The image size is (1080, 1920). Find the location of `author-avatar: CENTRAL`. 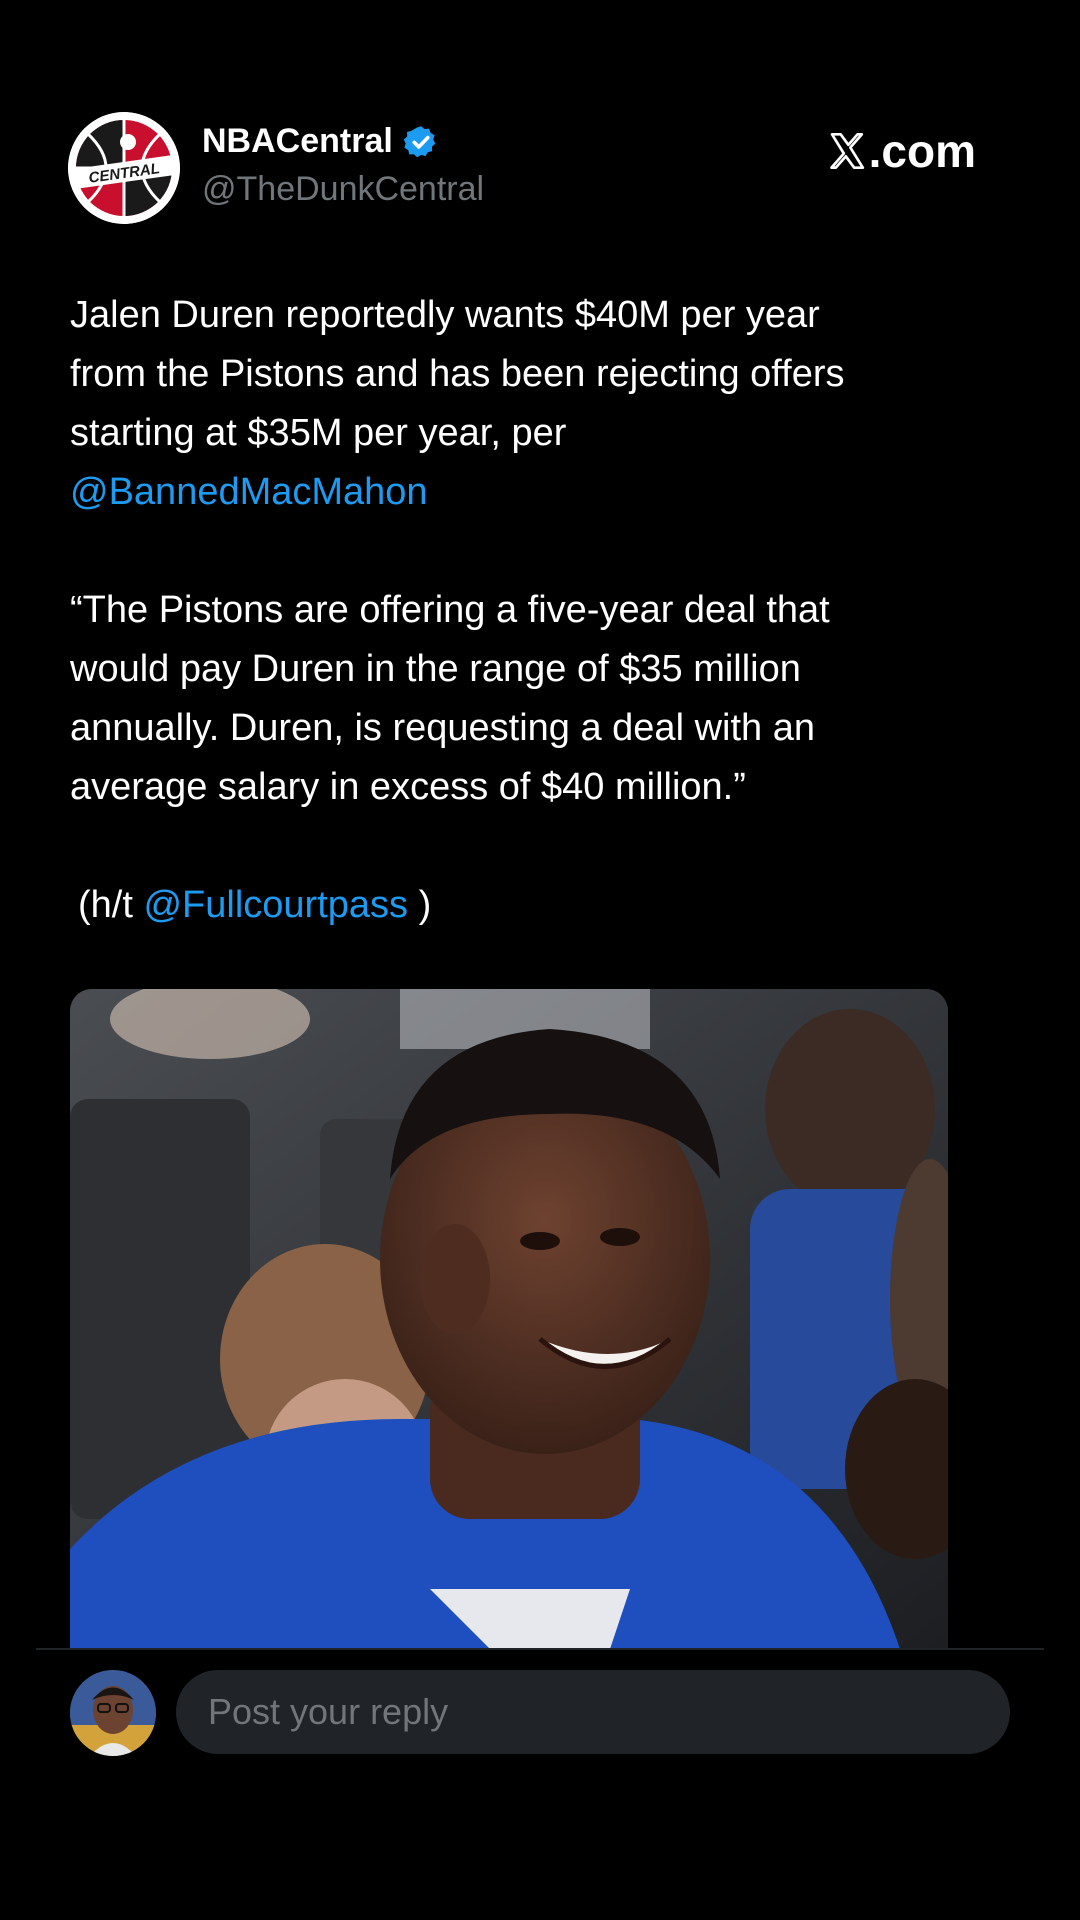

author-avatar: CENTRAL is located at coordinates (124, 168).